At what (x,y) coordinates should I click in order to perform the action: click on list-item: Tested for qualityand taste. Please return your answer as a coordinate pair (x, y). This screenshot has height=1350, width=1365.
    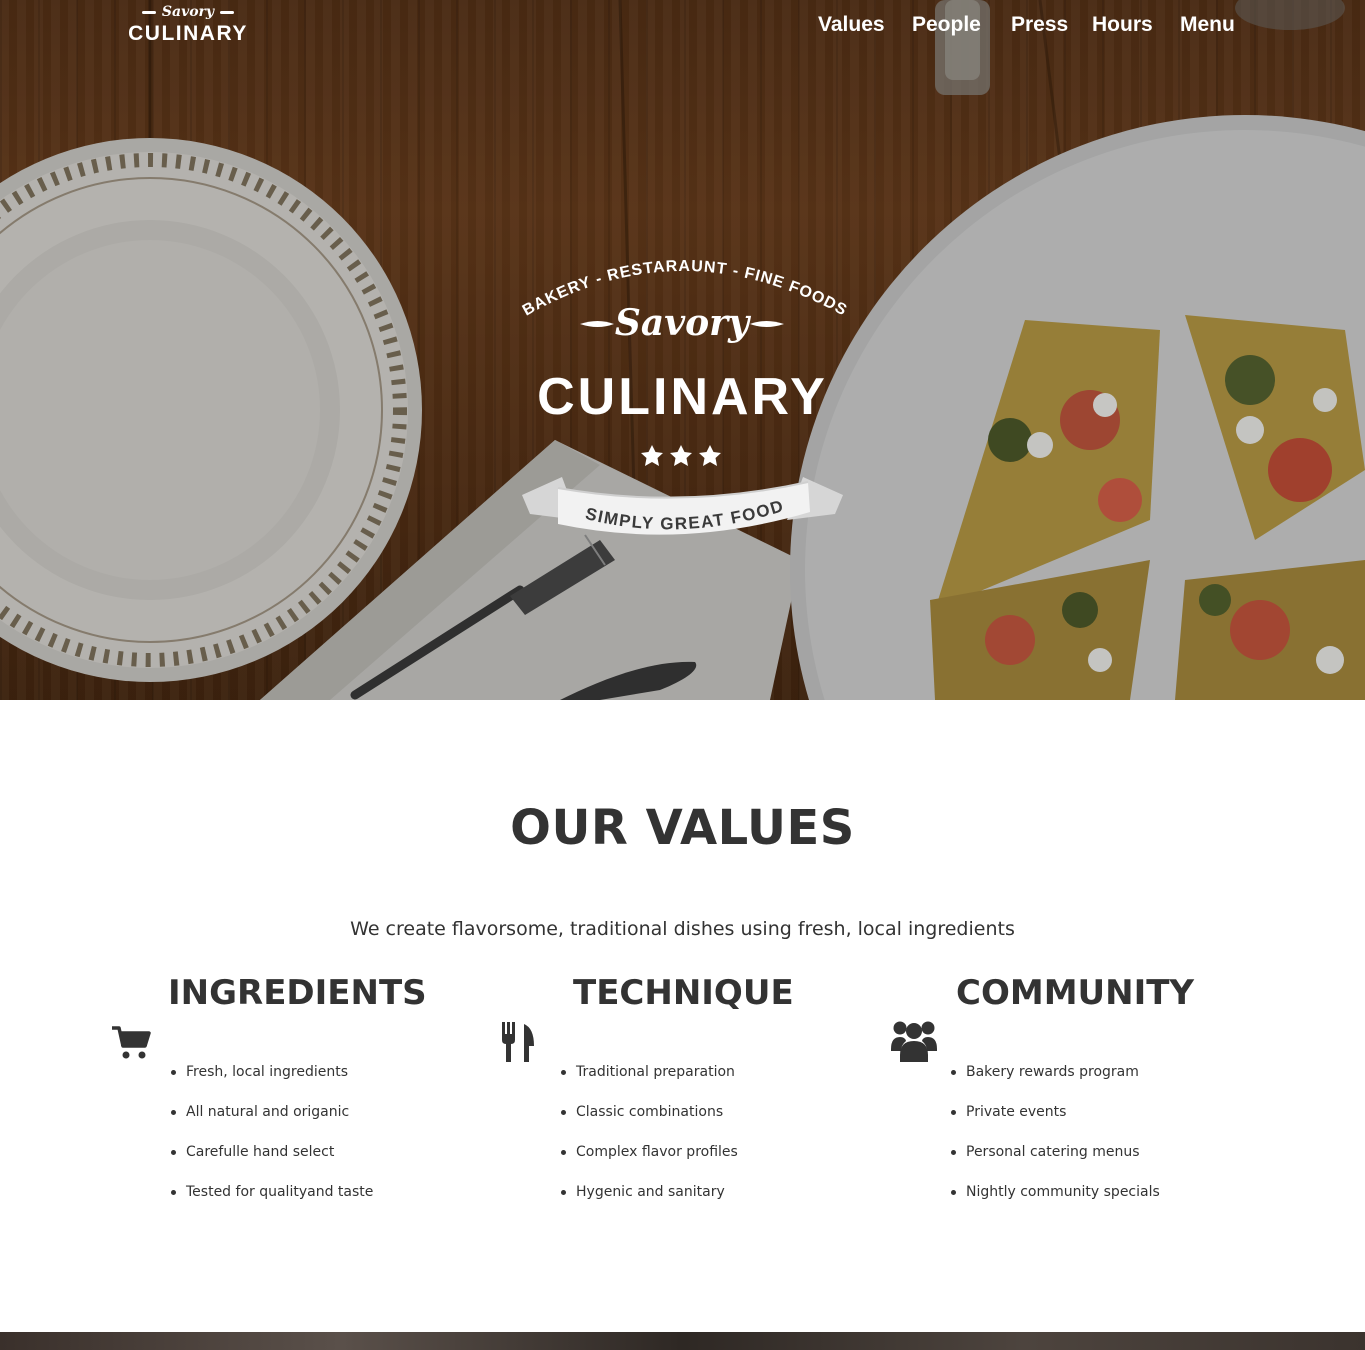
    Looking at the image, I should click on (271, 1200).